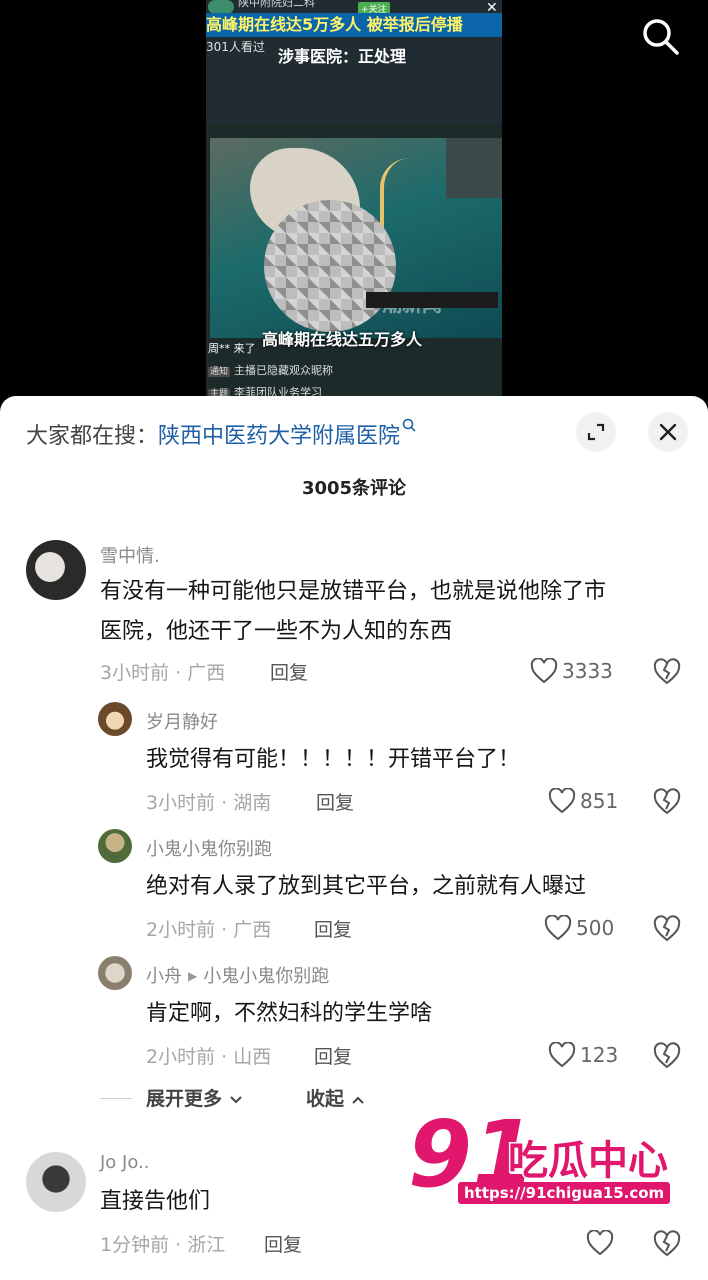 This screenshot has height=1280, width=708. Describe the element at coordinates (474, 168) in the screenshot. I see `doctor-inset` at that location.